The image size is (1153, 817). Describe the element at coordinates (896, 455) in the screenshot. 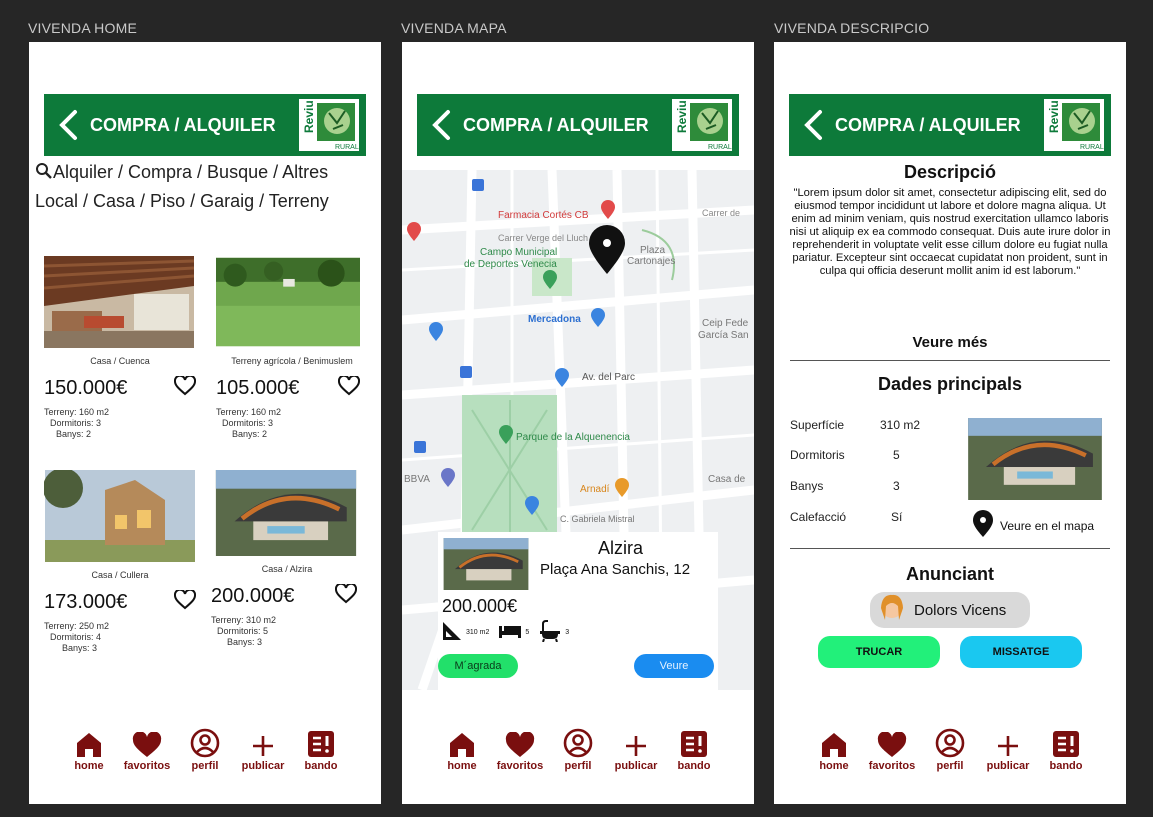

I see `spec-value: 5` at that location.